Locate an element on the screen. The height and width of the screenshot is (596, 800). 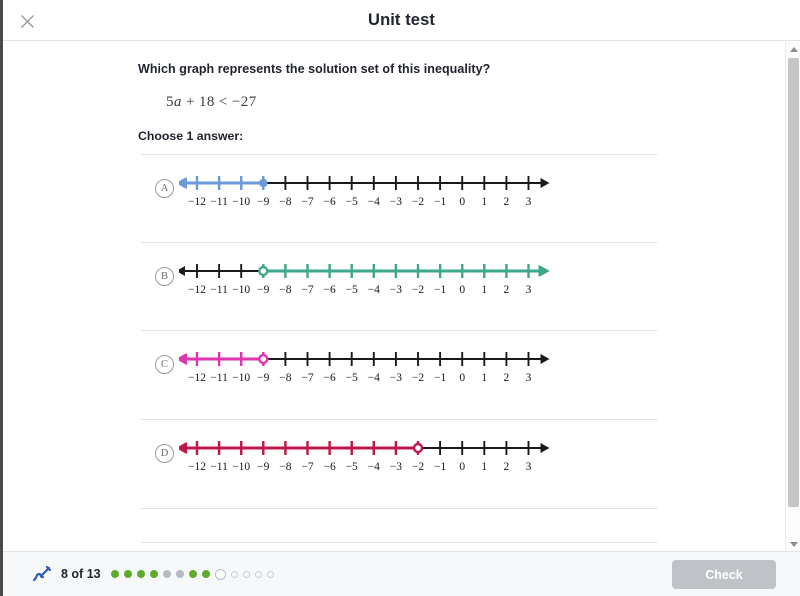
vertical-scrollbar is located at coordinates (792, 296).